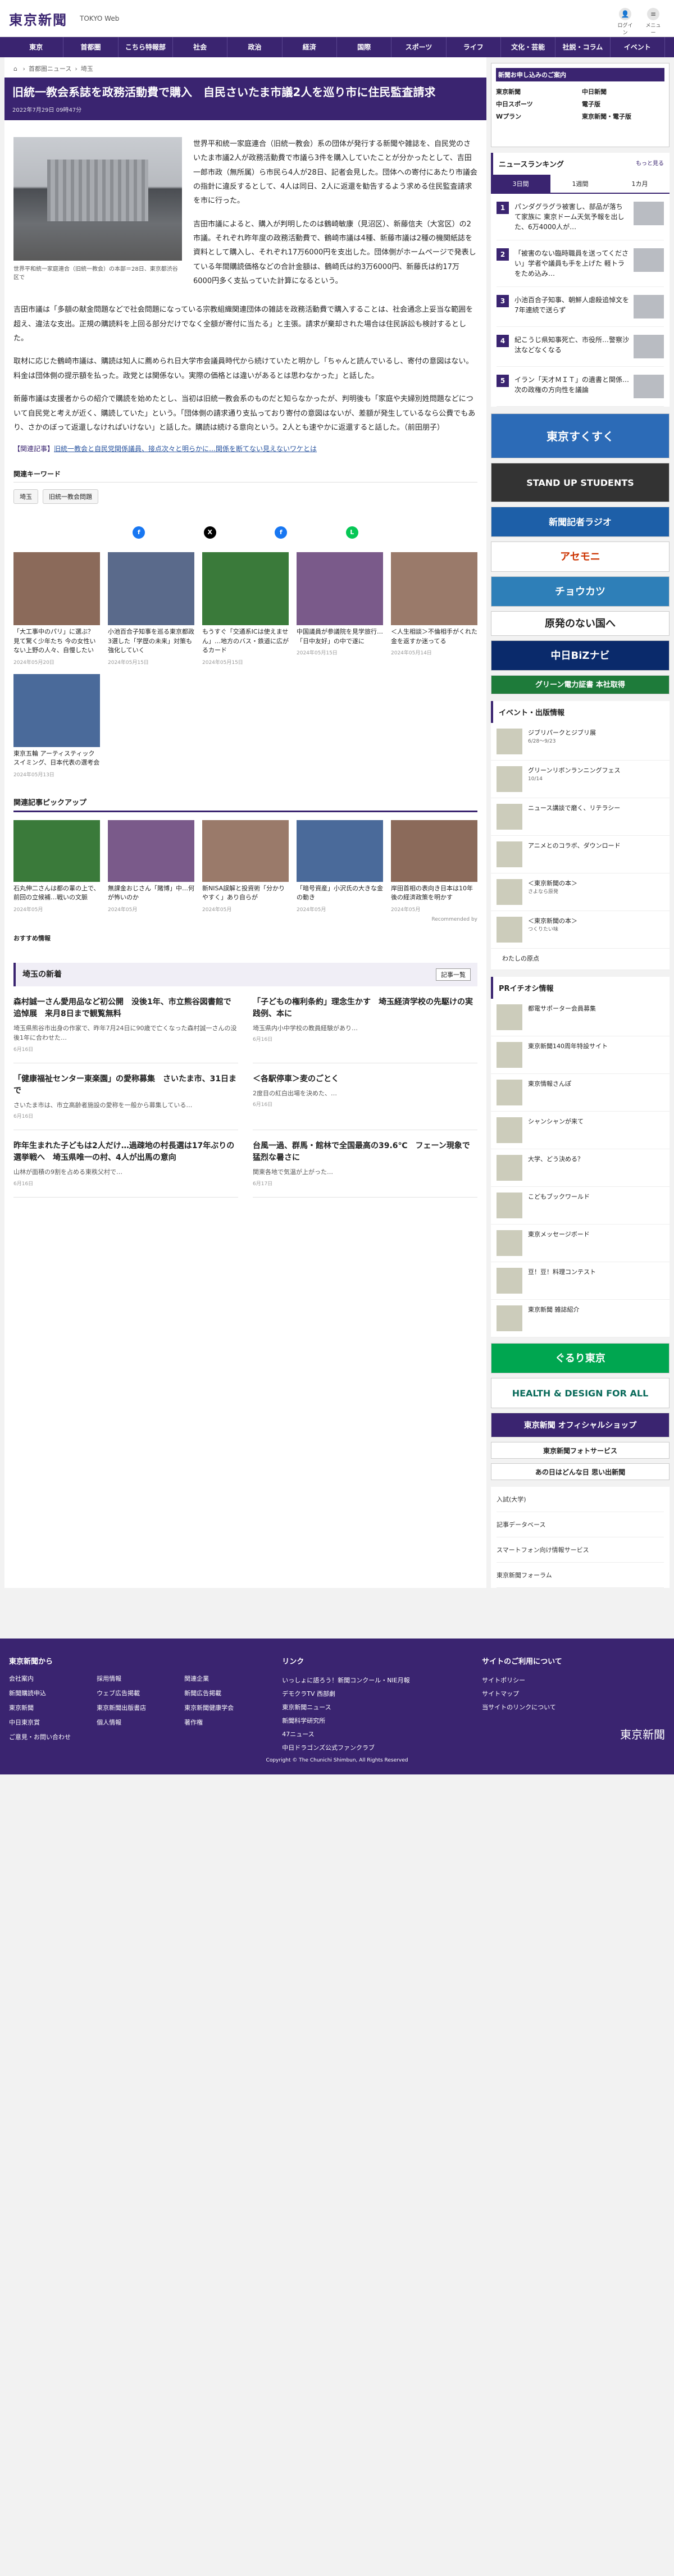 The height and width of the screenshot is (2576, 674). What do you see at coordinates (580, 1550) in the screenshot?
I see `side-link: スマートフォン向け情報サービス` at bounding box center [580, 1550].